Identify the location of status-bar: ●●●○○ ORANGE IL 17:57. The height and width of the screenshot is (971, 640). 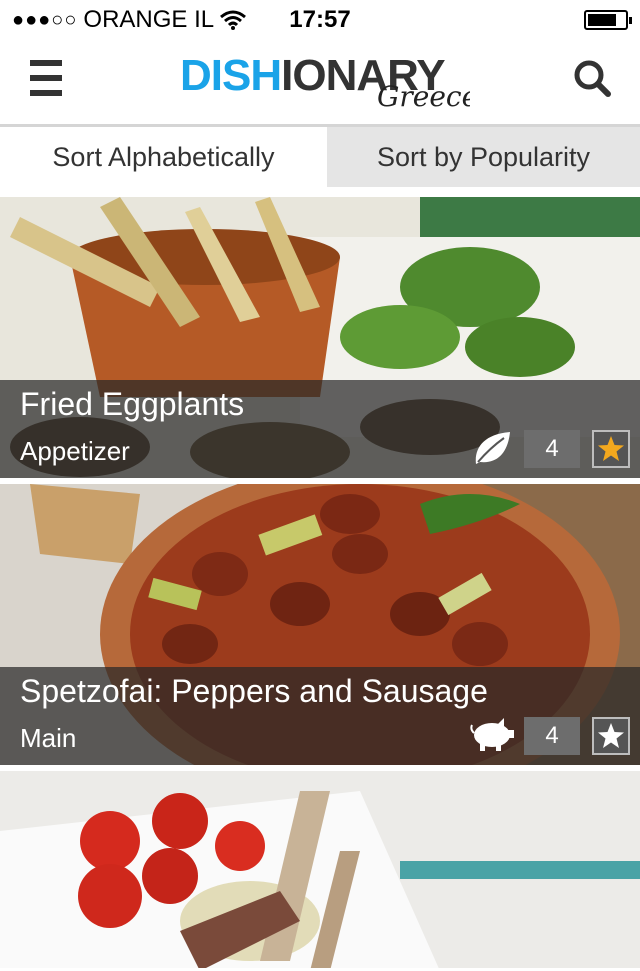
(320, 20).